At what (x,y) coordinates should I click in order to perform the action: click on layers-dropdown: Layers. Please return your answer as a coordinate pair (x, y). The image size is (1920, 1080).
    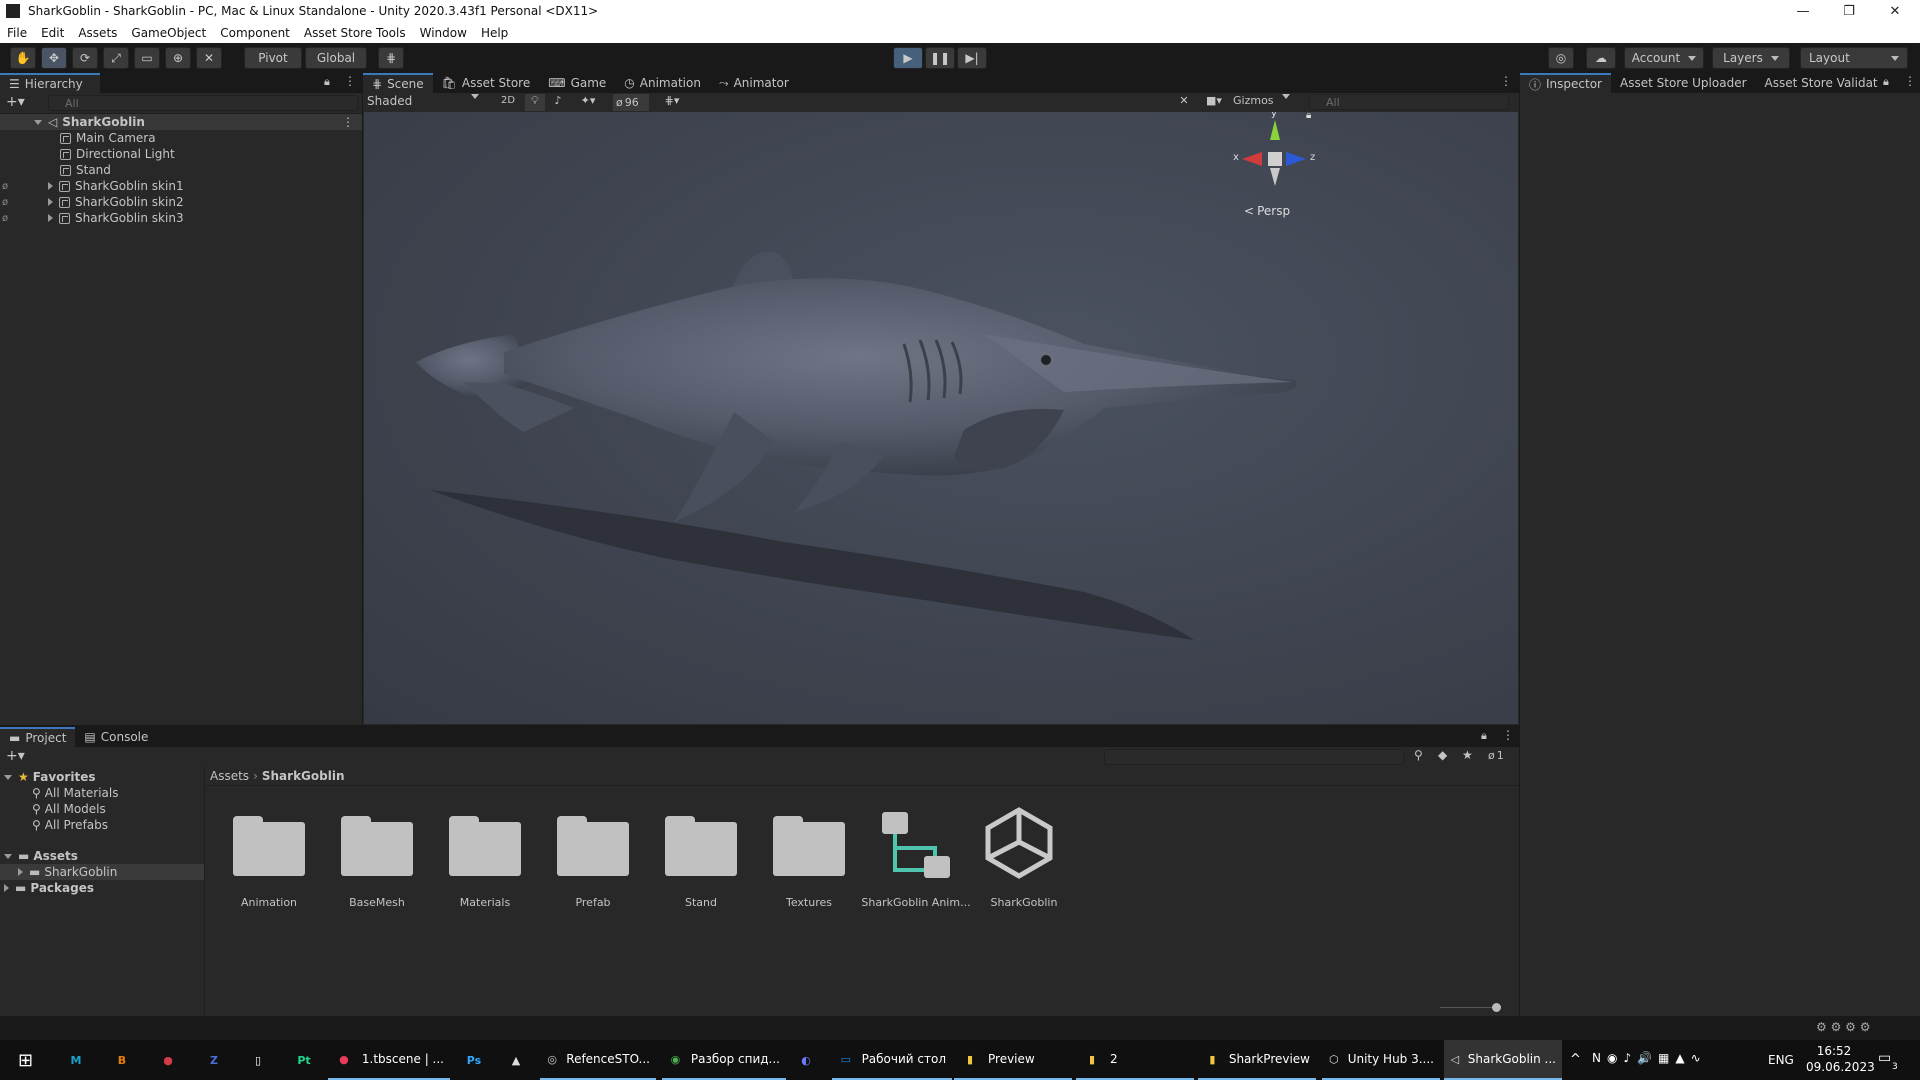
    Looking at the image, I should click on (1751, 58).